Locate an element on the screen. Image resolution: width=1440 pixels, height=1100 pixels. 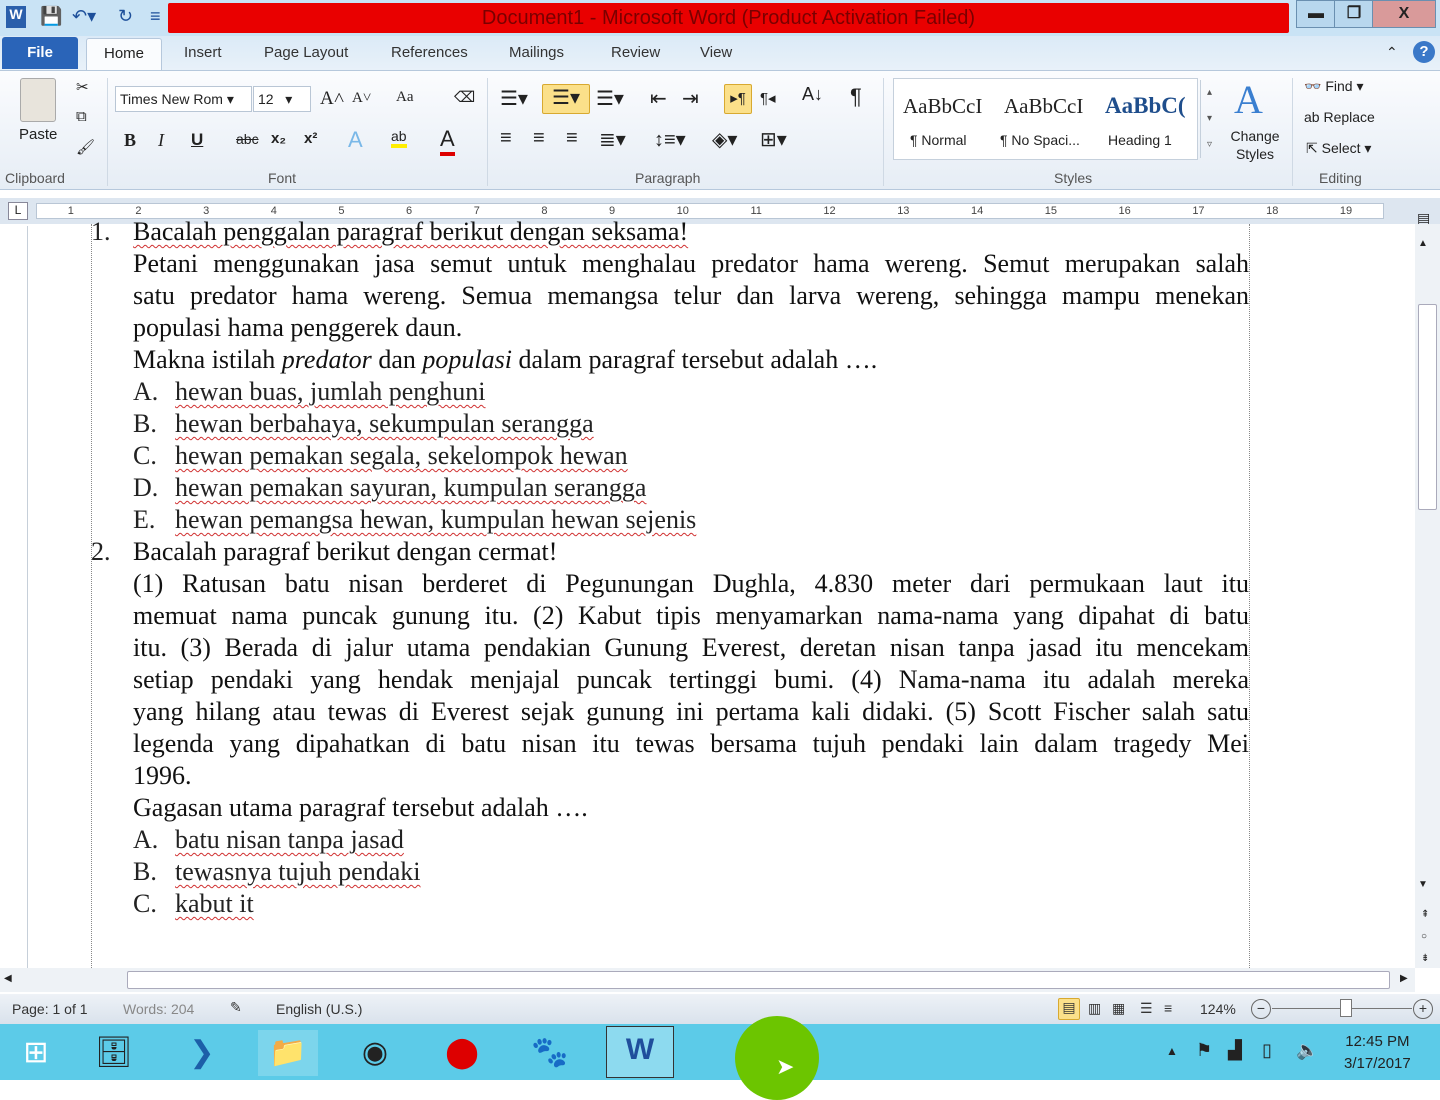
browse-object-icon: ⇞ ○ ⇟ is located at coordinates (1425, 937).